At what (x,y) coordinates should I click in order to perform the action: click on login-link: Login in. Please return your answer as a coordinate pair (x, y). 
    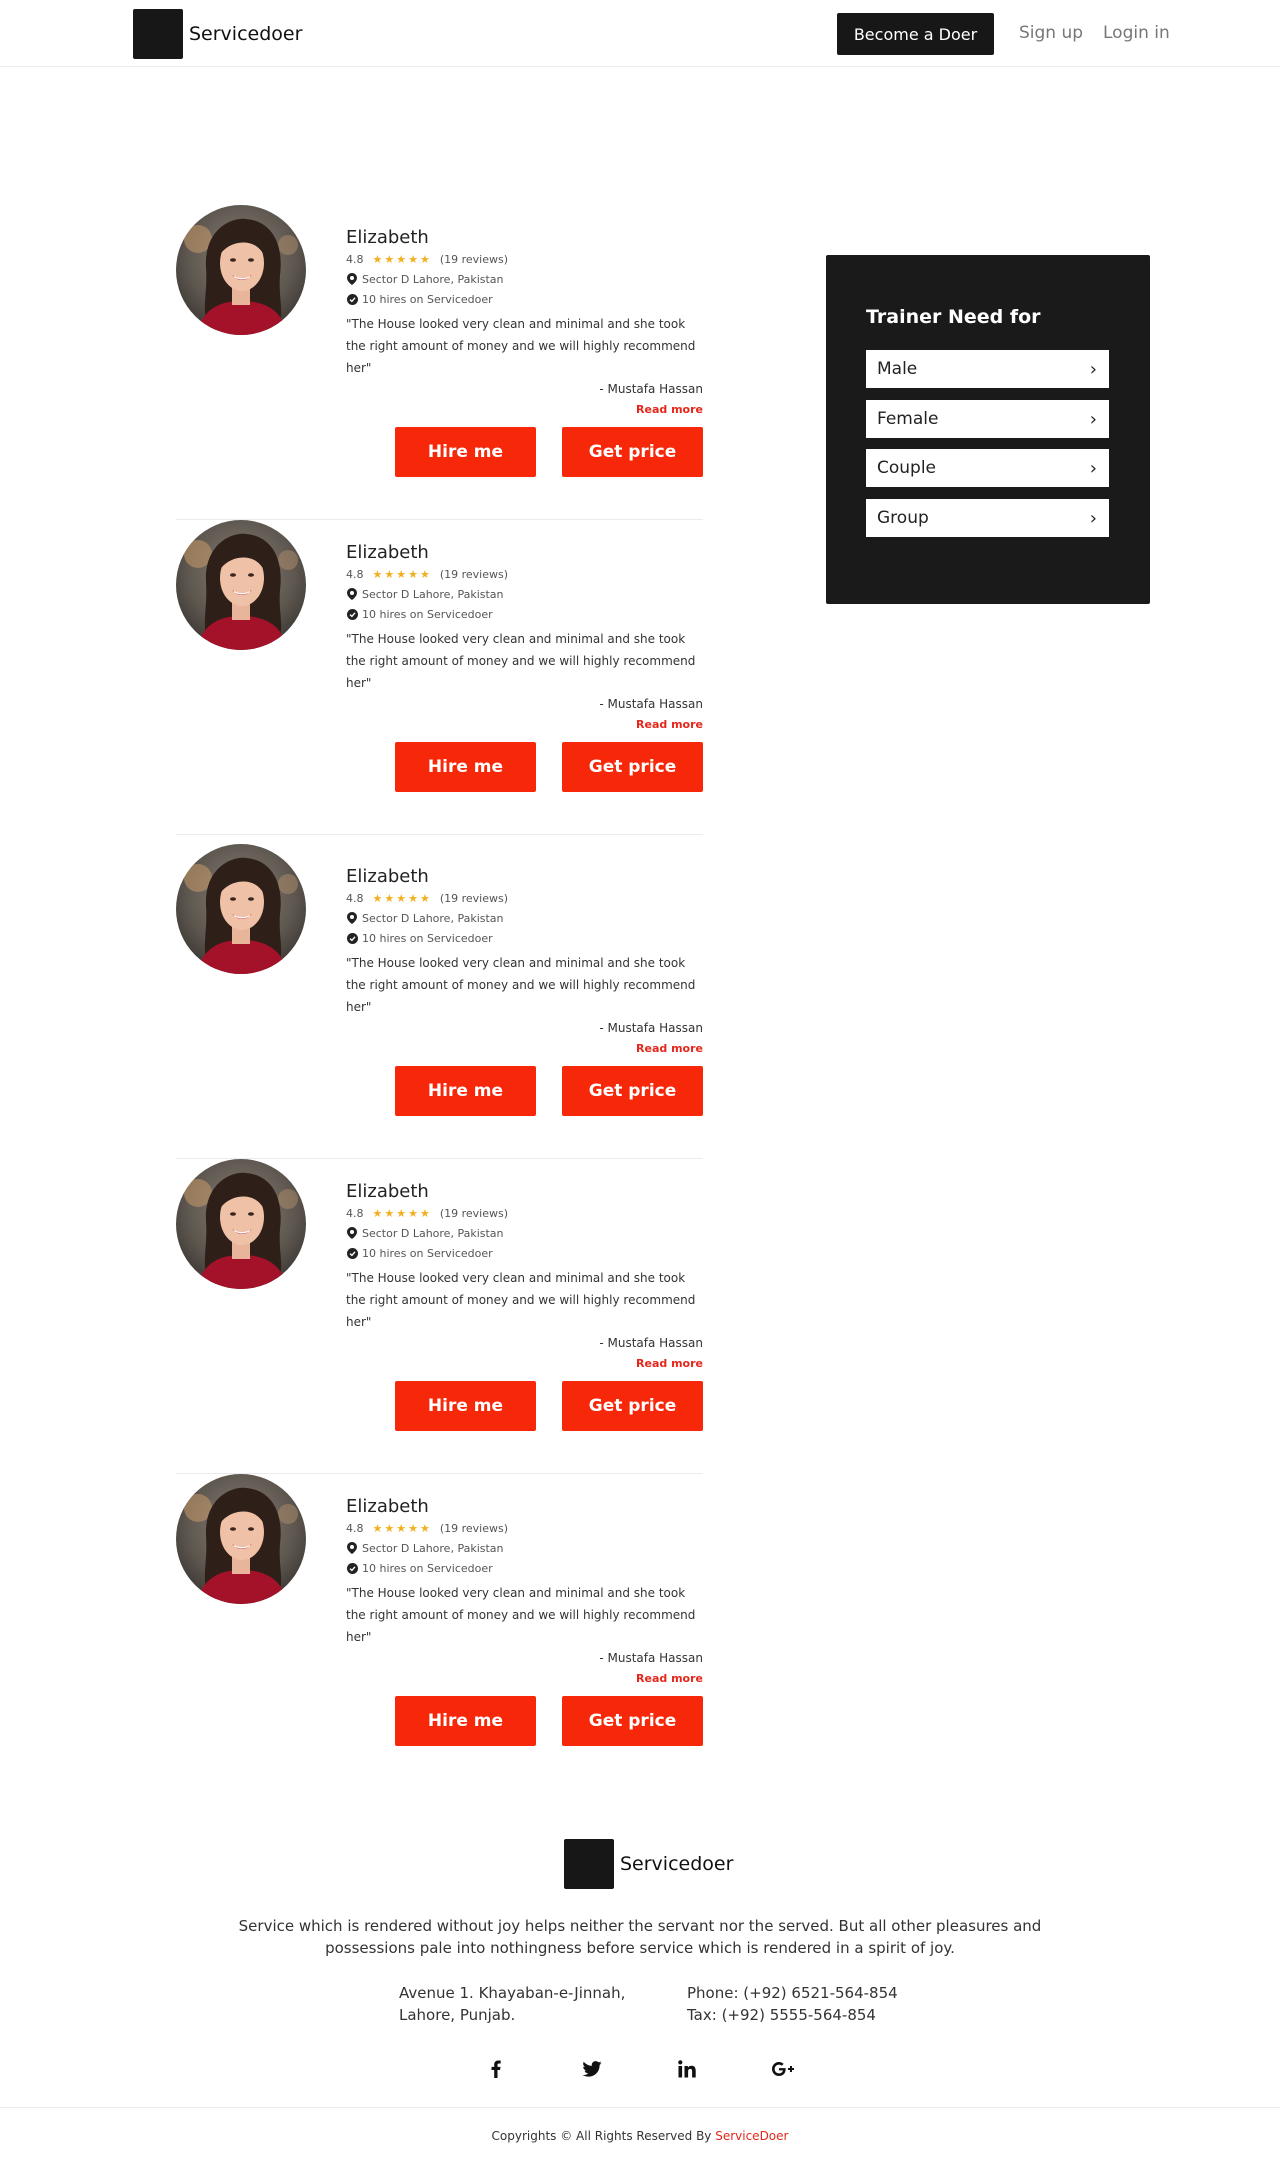
    Looking at the image, I should click on (1136, 33).